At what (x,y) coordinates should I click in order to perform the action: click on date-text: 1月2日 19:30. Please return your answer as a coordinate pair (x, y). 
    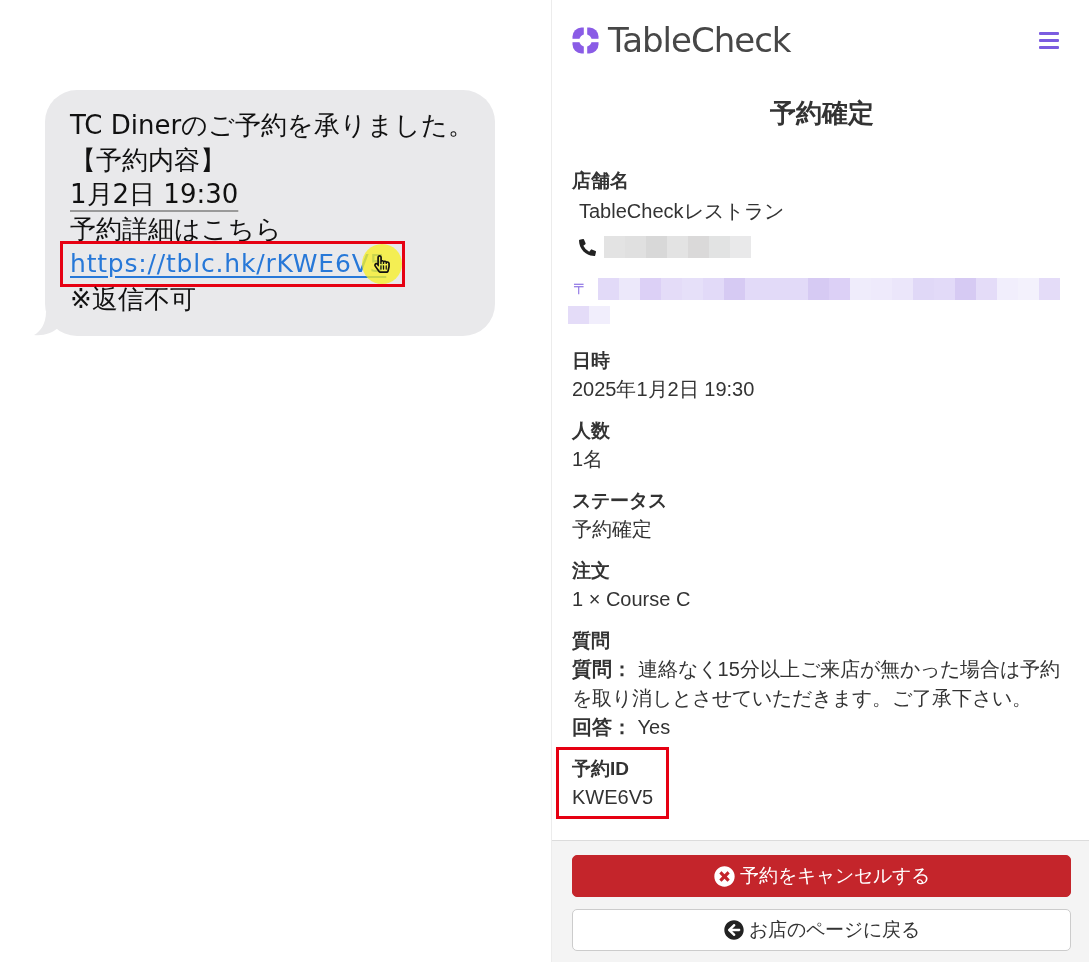
    Looking at the image, I should click on (154, 194).